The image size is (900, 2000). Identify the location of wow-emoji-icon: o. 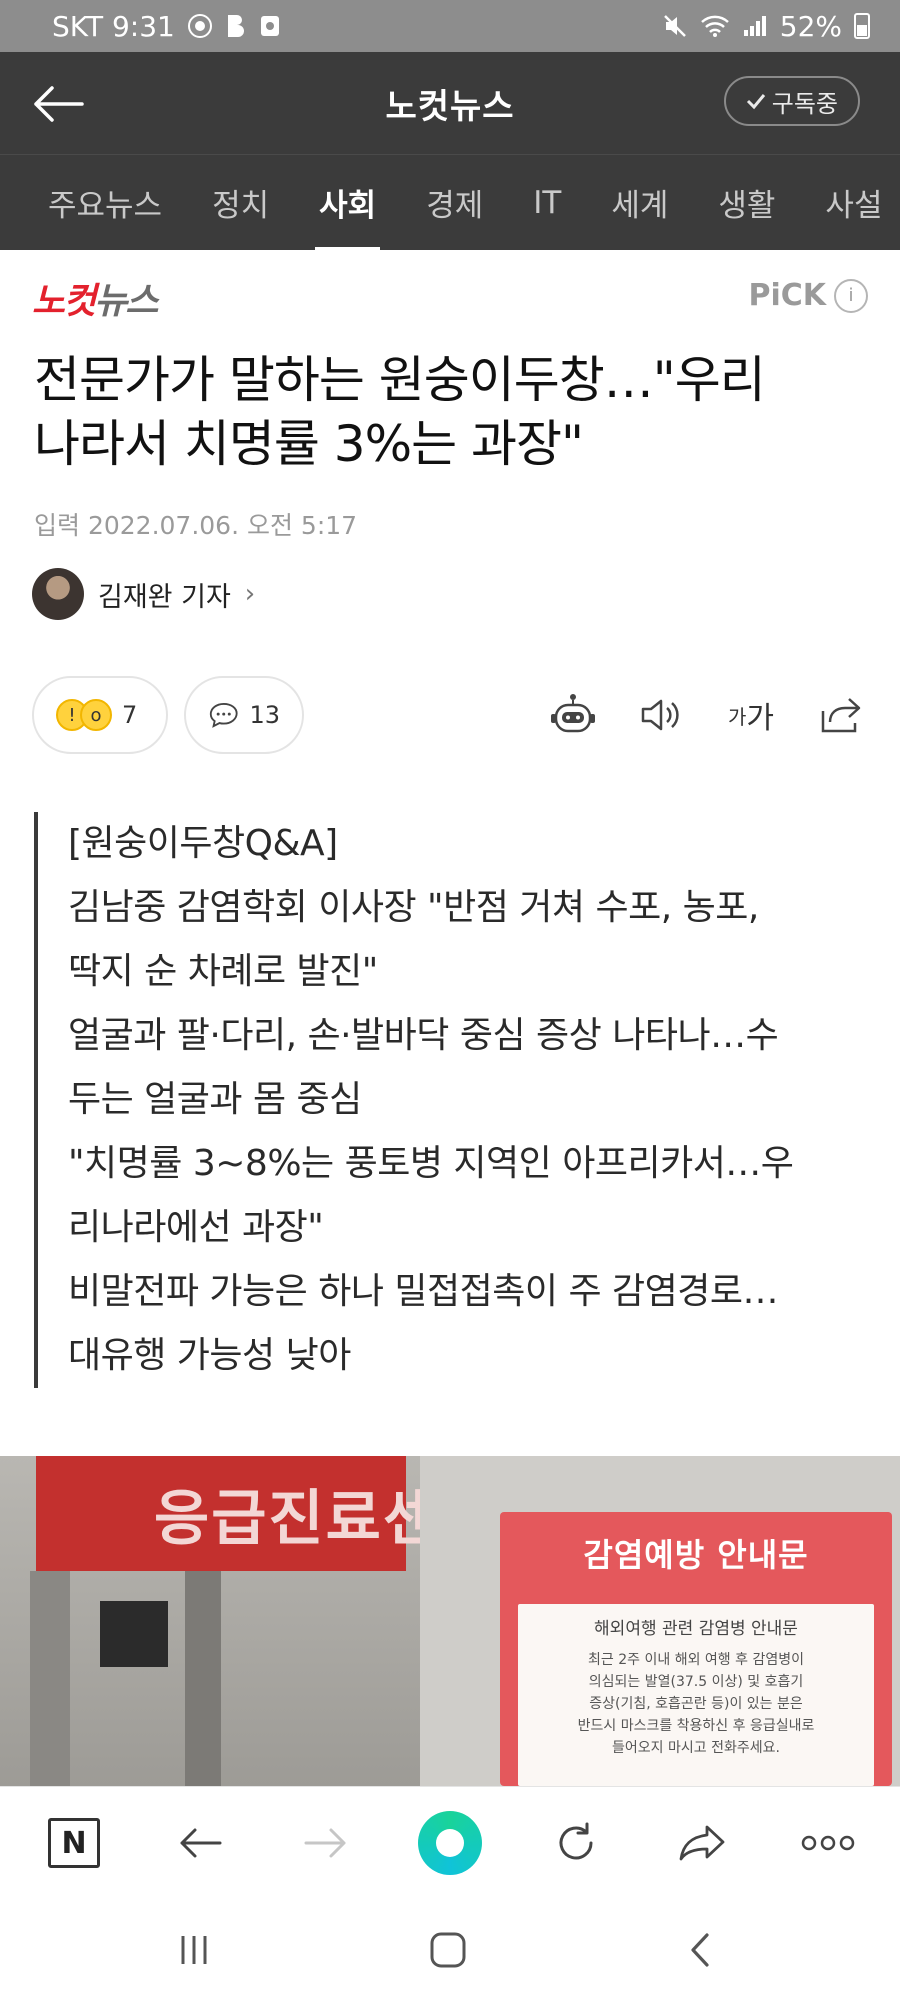
(96, 715).